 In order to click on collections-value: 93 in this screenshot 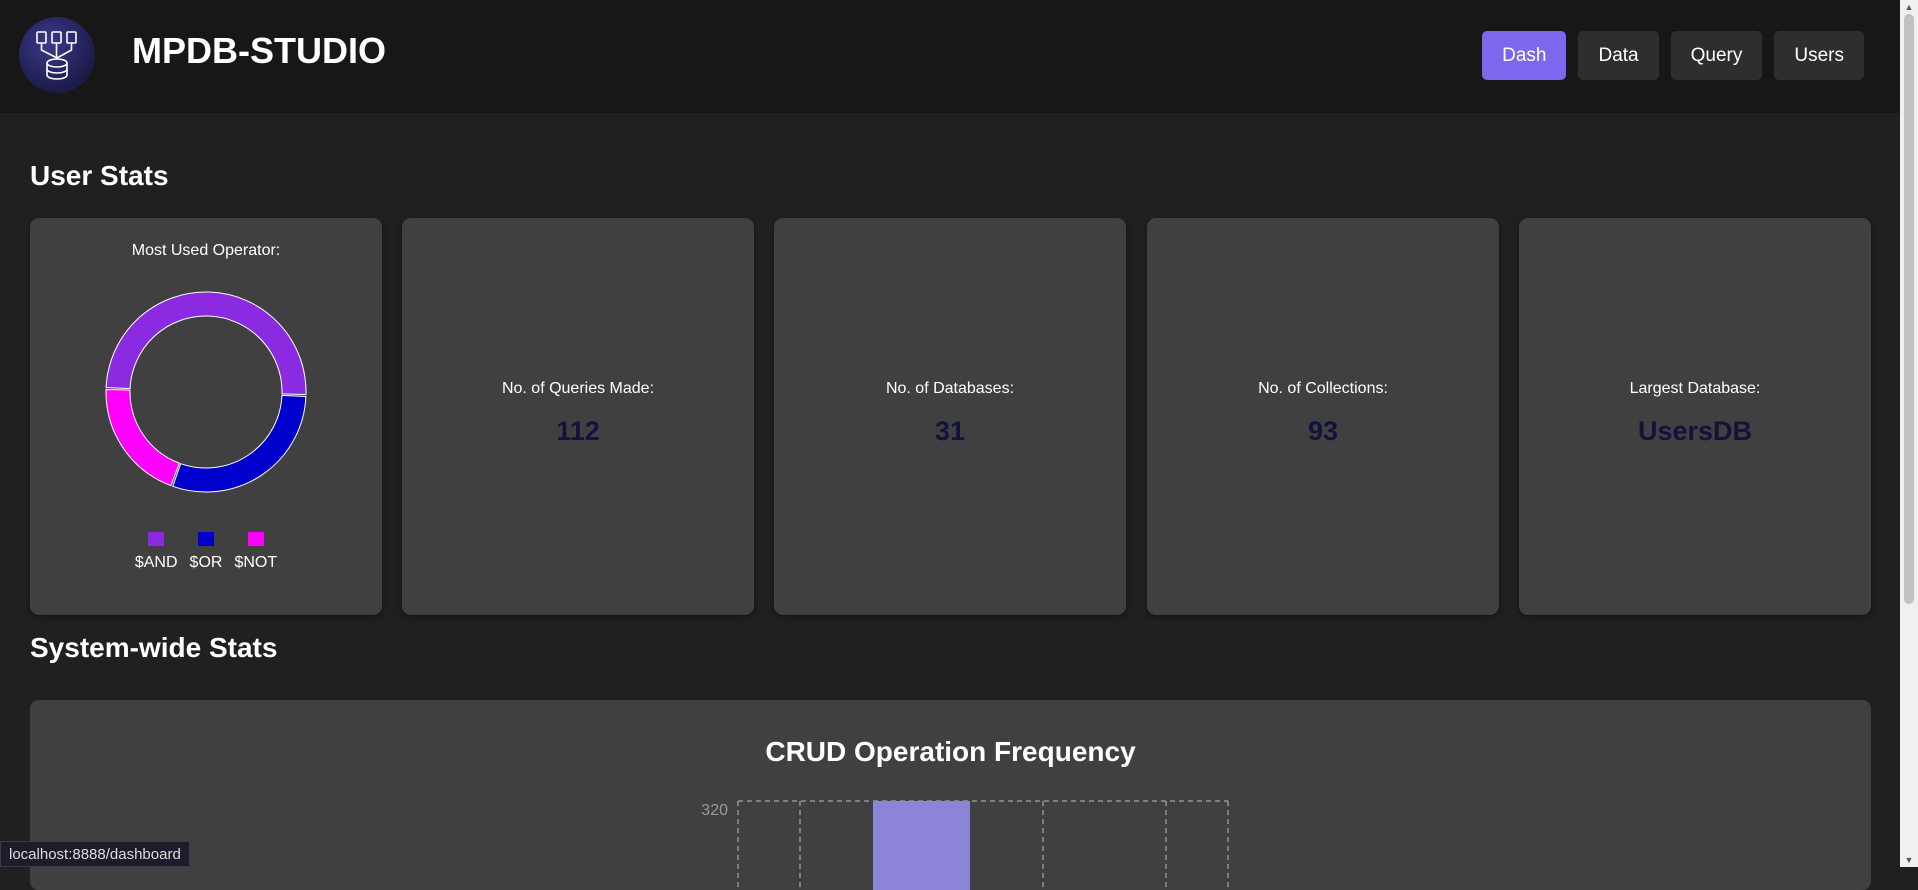, I will do `click(1323, 431)`.